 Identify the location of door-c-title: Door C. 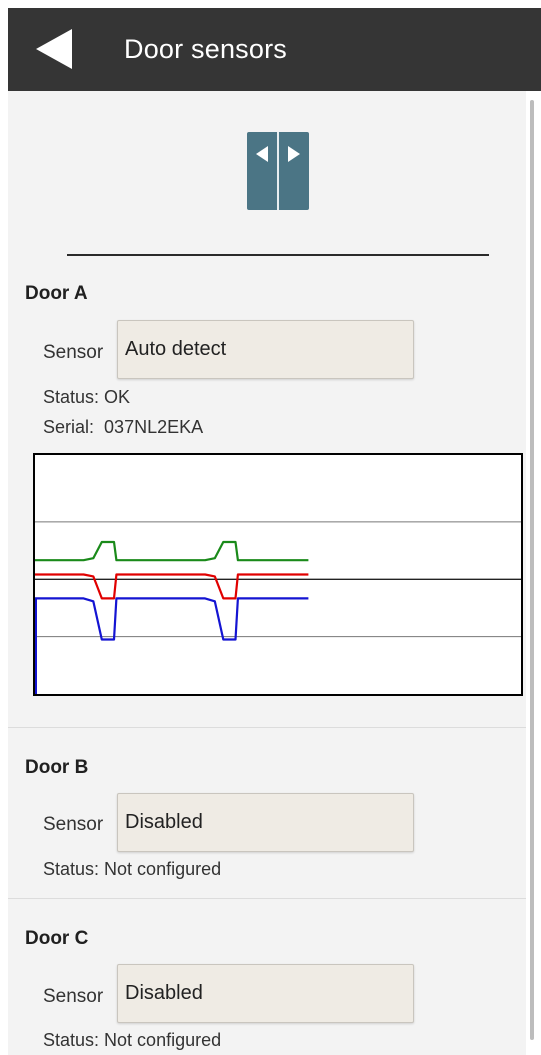
(57, 938).